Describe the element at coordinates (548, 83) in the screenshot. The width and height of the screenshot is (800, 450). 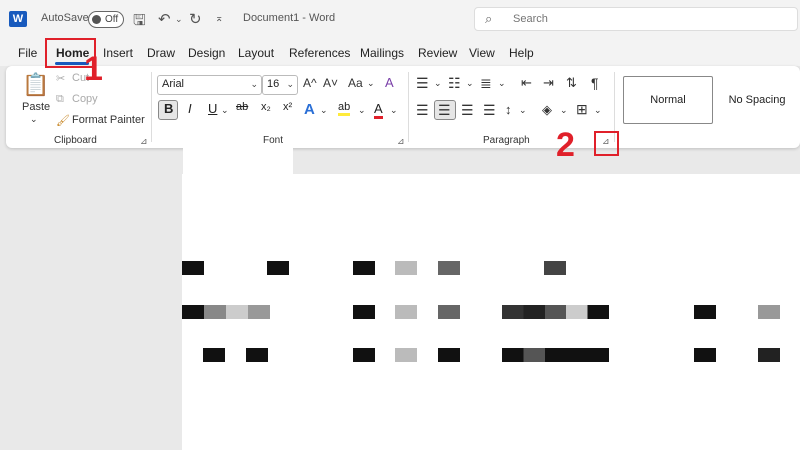
I see `increase-indent-icon: ⇥` at that location.